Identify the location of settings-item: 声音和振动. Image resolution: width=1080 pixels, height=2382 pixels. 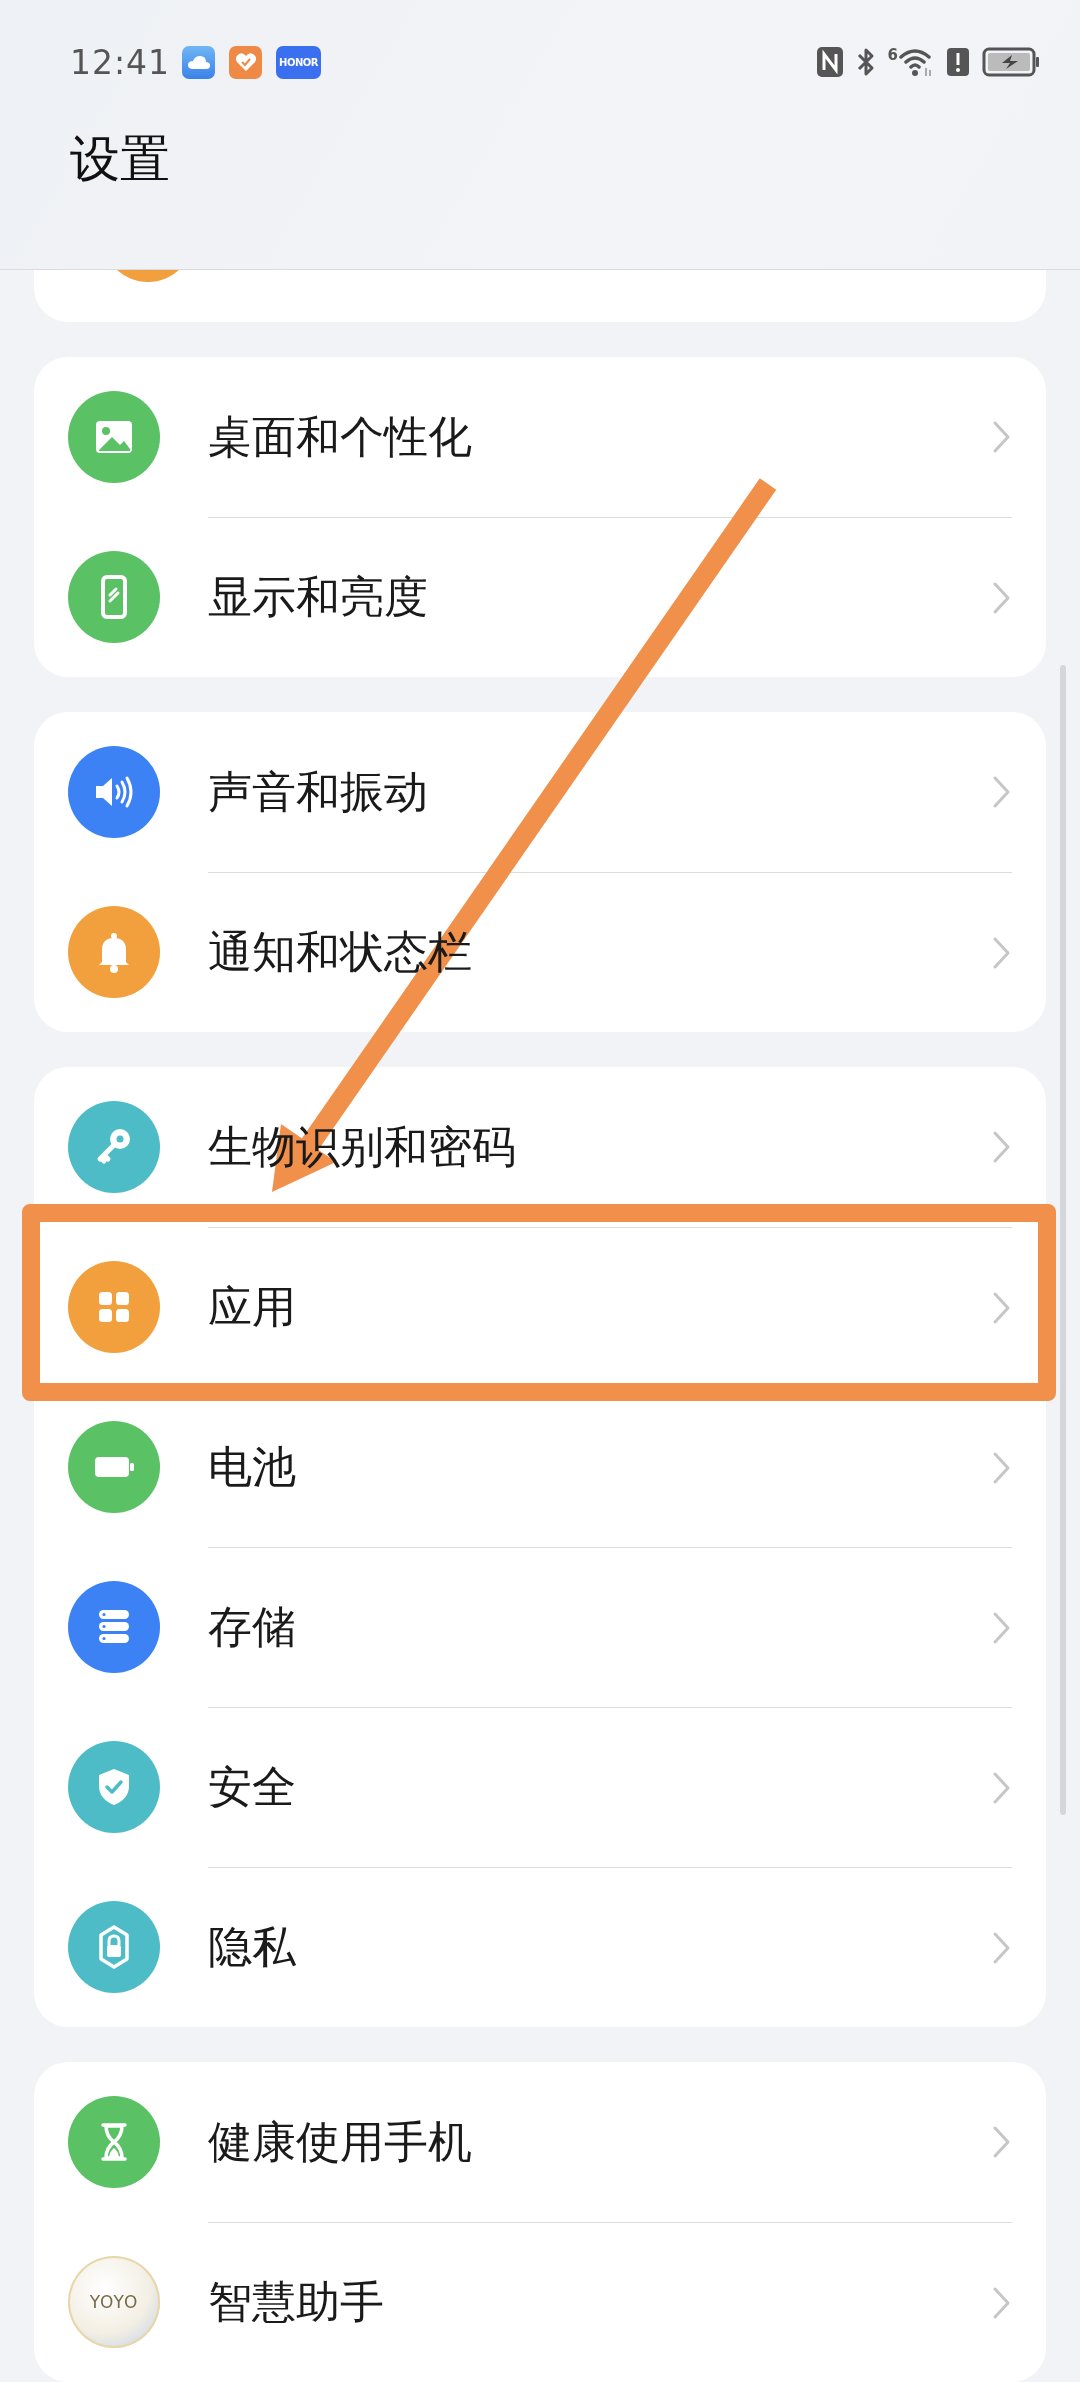
(540, 792).